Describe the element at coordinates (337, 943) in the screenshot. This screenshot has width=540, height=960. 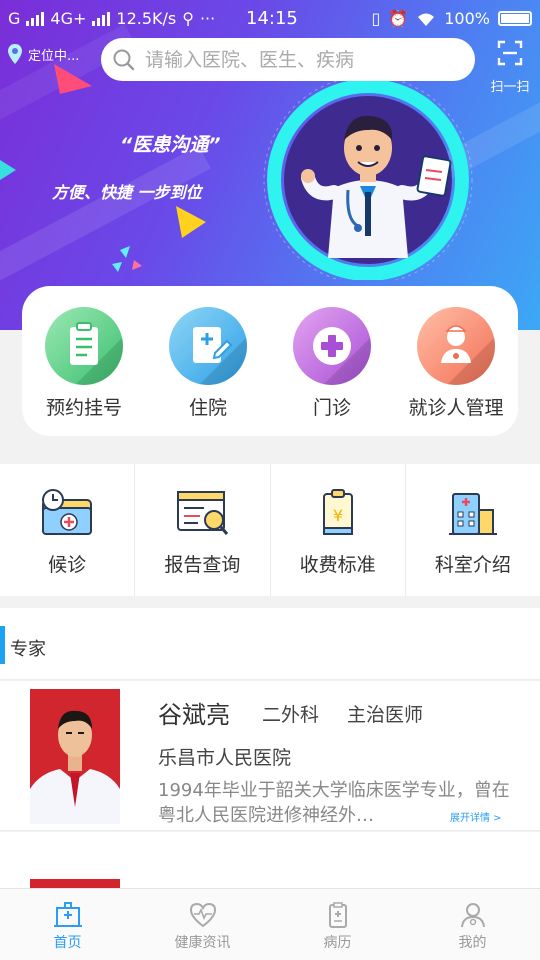
I see `tab-label: 病历` at that location.